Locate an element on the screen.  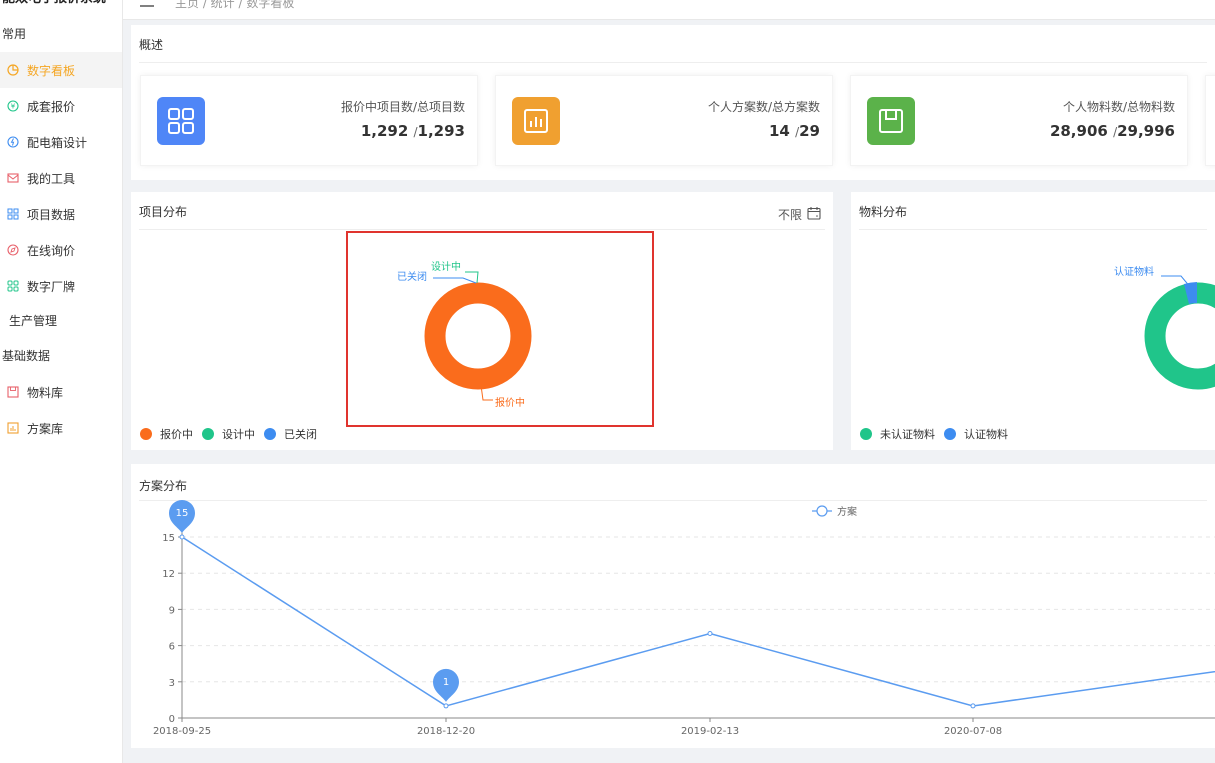
app-brand: 能效电子报价系统 is located at coordinates (61, 8).